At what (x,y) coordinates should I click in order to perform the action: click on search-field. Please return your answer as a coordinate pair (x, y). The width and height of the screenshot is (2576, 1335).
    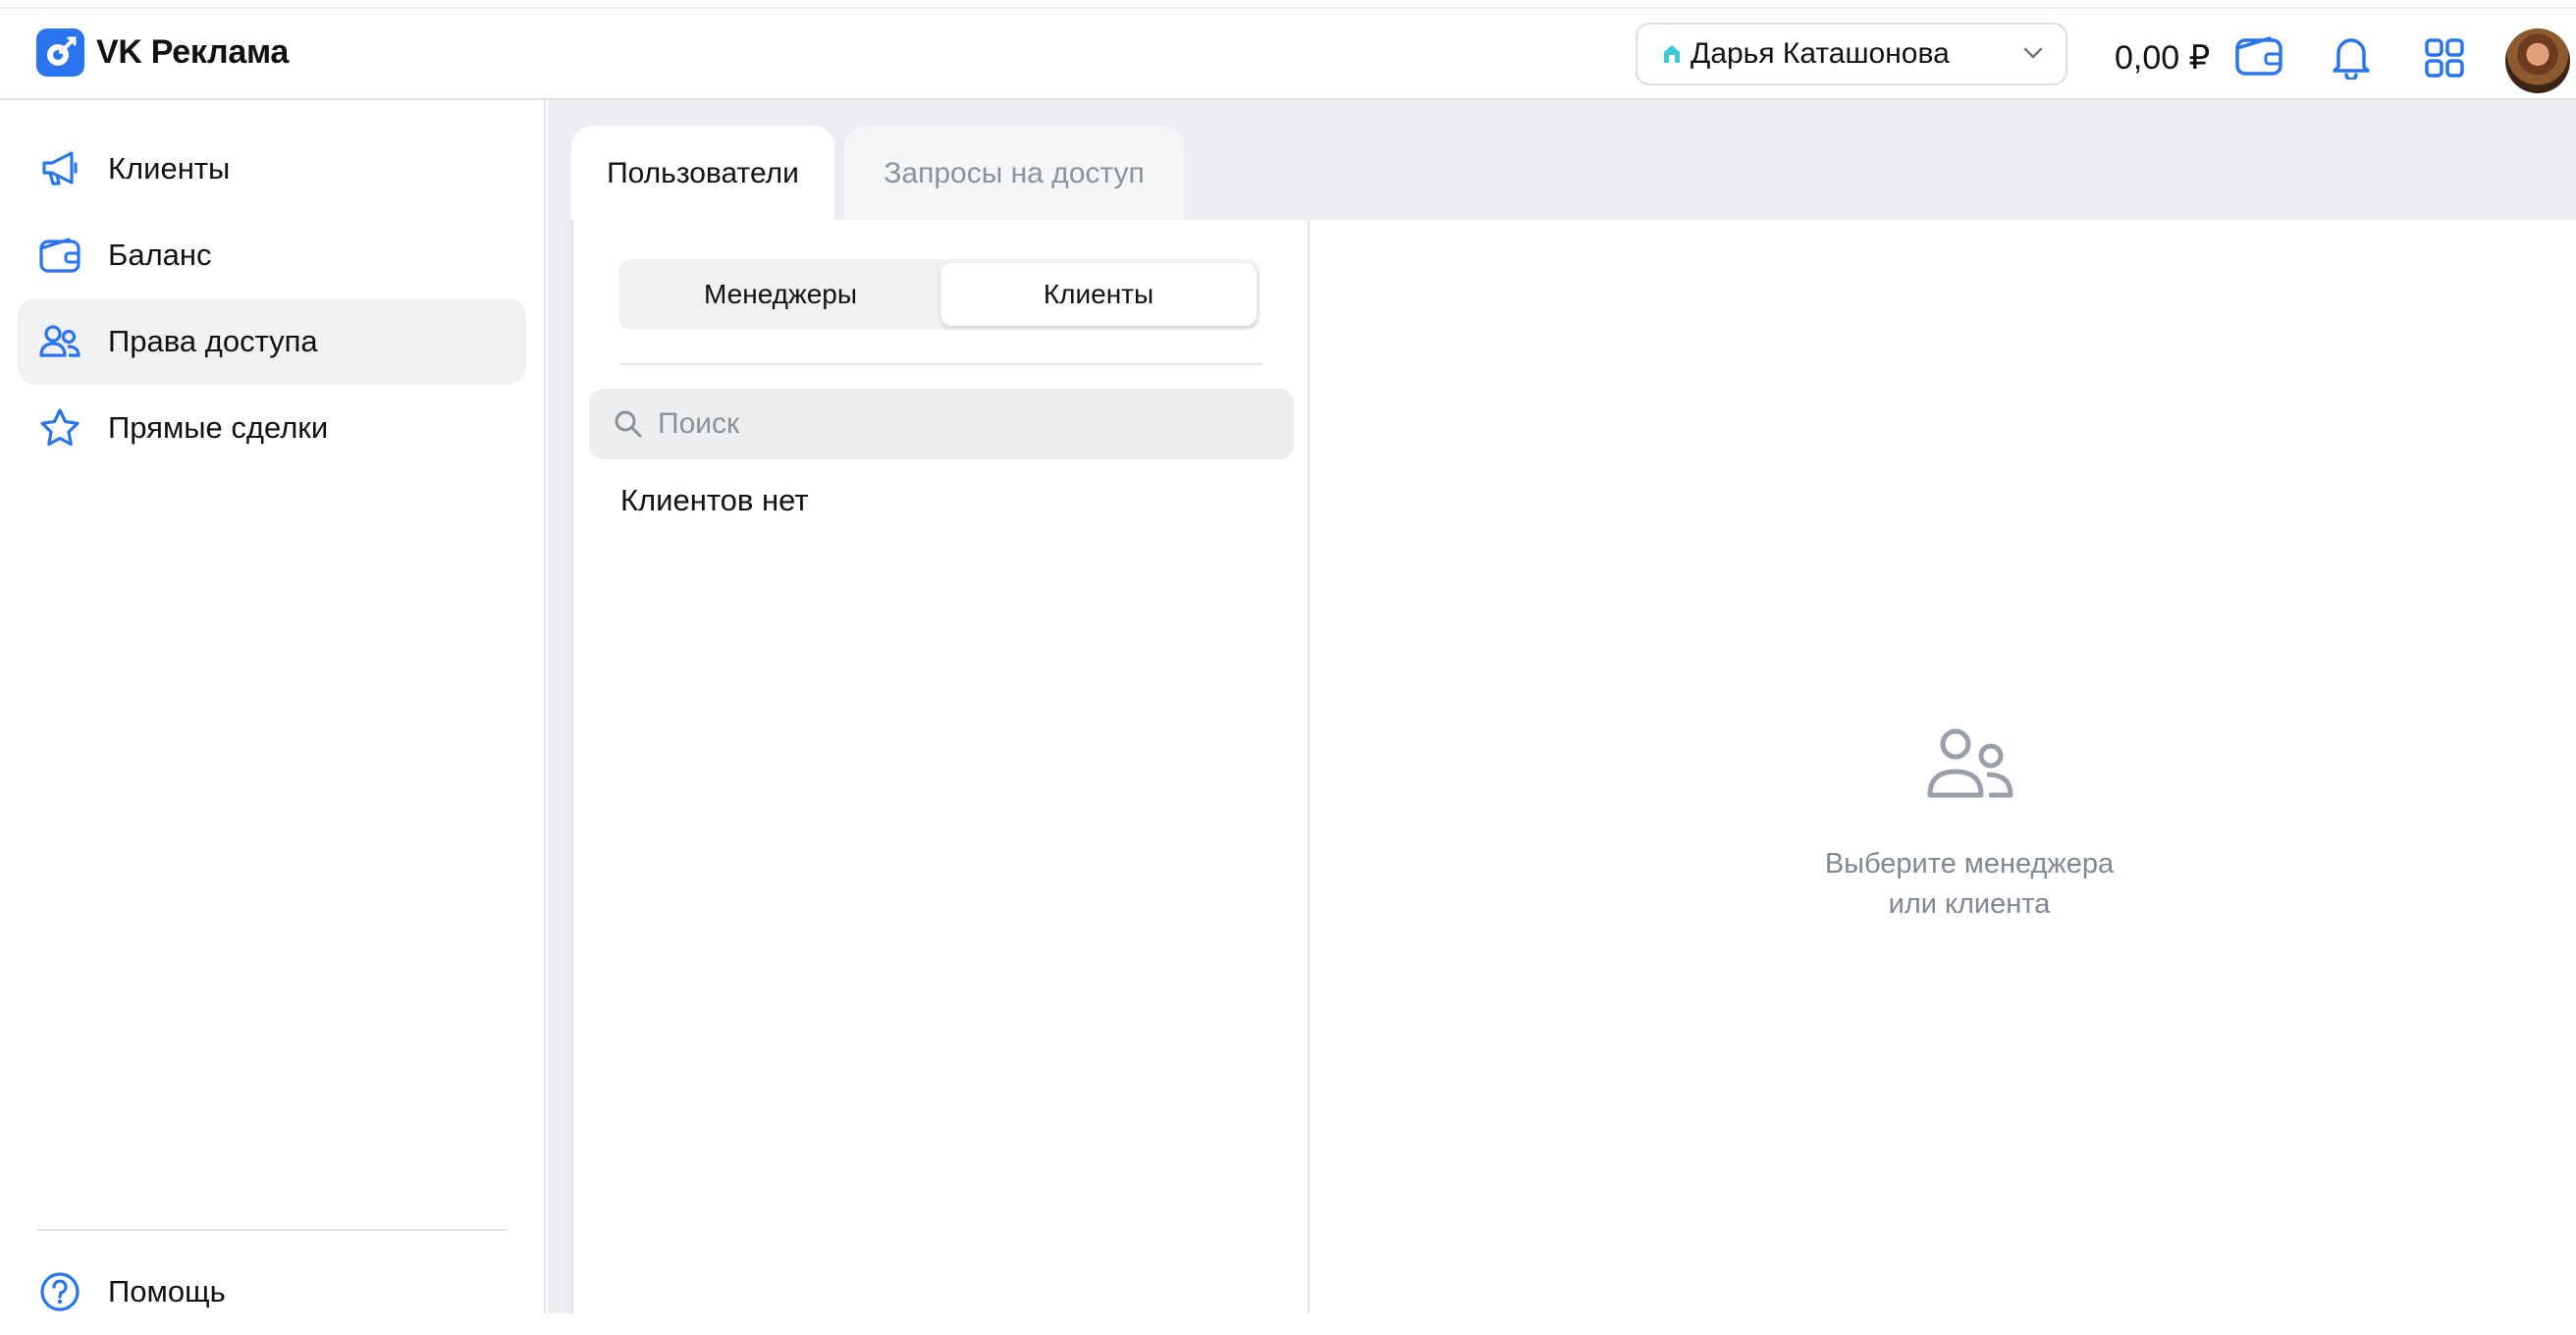
    Looking at the image, I should click on (941, 424).